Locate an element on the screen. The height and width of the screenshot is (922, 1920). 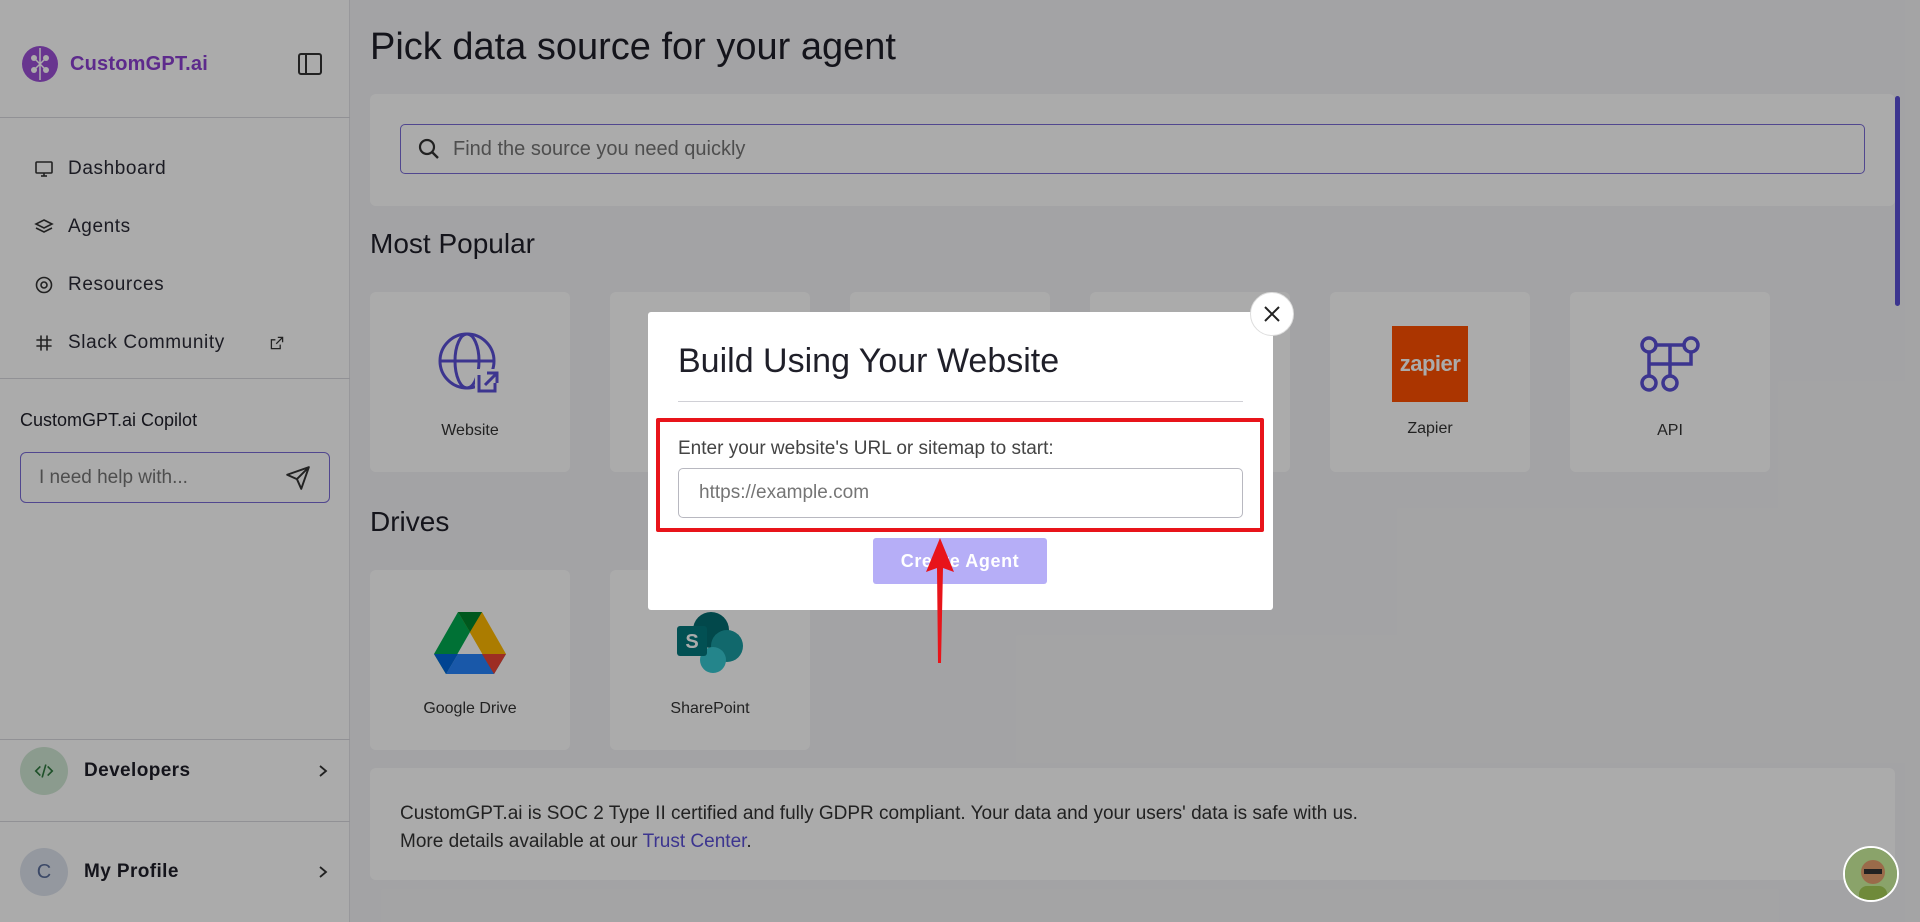
close-icon is located at coordinates (1272, 314).